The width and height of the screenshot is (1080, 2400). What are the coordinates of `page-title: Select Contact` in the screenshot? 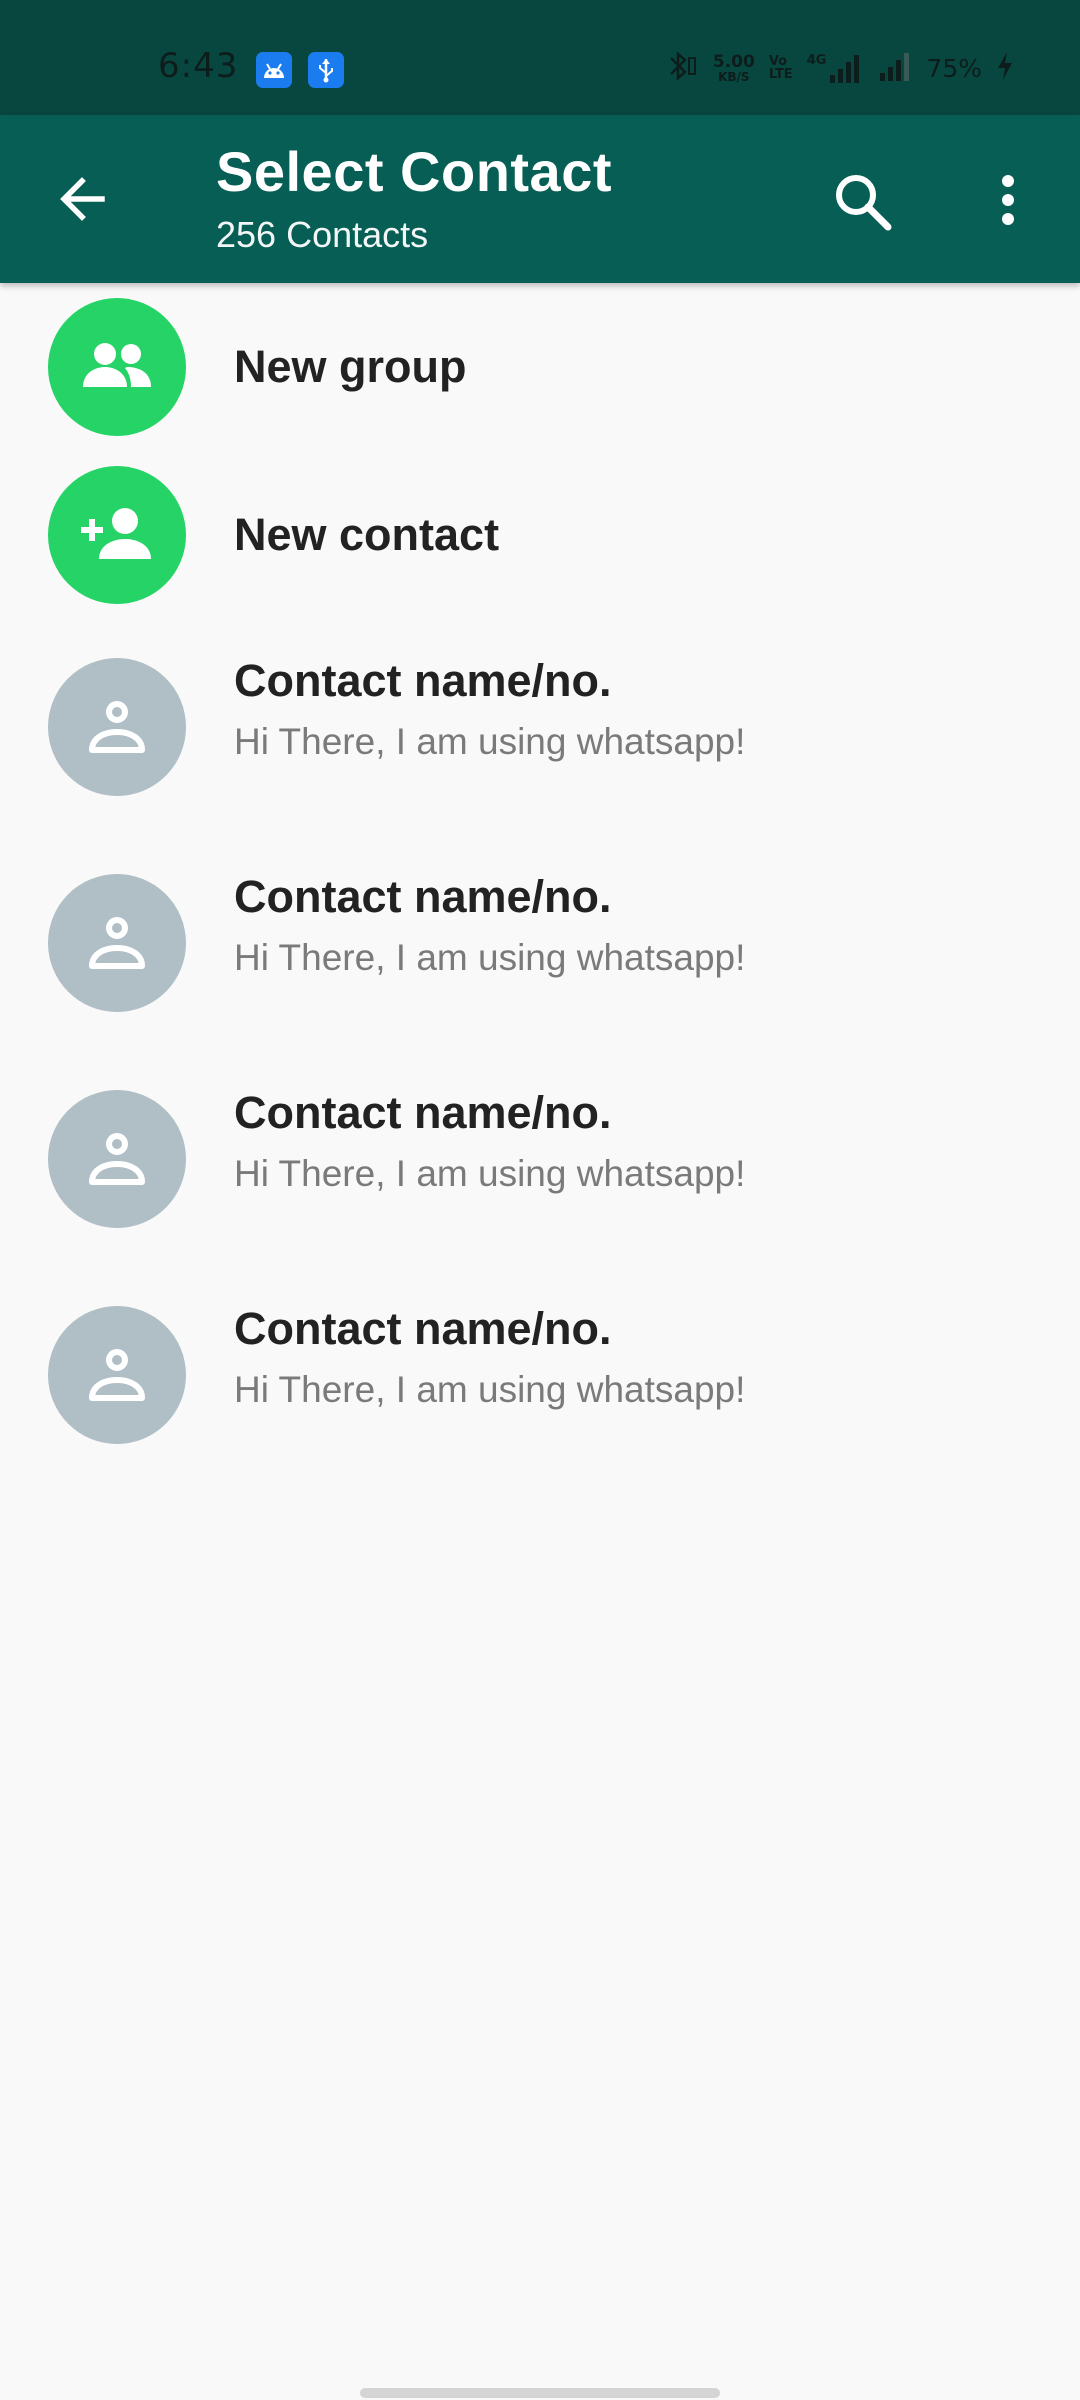 It's located at (414, 171).